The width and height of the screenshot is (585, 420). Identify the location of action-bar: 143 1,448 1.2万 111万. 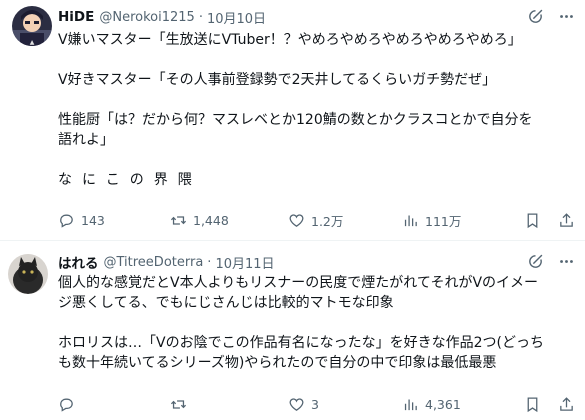
(317, 220).